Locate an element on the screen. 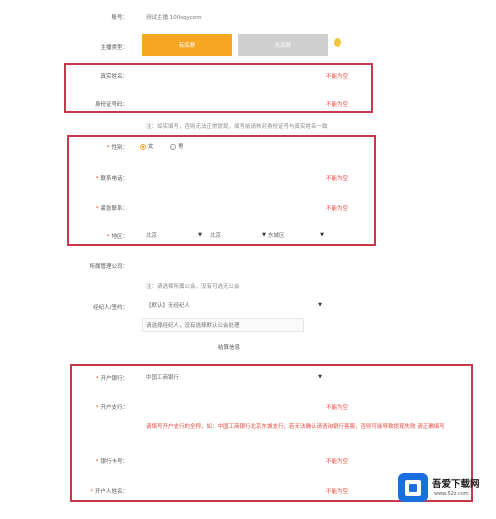 The image size is (496, 519). agency-hint: 注：请选择所属公会，没有可选无公会 is located at coordinates (193, 287).